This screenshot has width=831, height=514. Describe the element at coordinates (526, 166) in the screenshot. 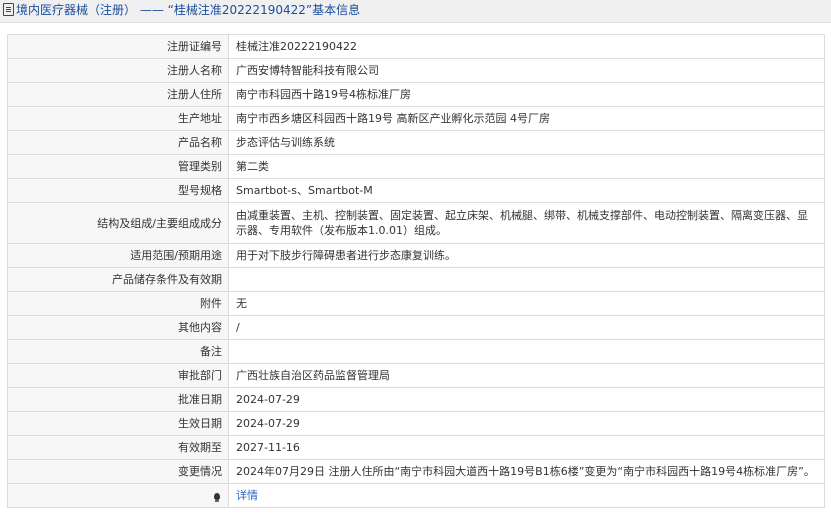

I see `row-value: 第二类` at that location.